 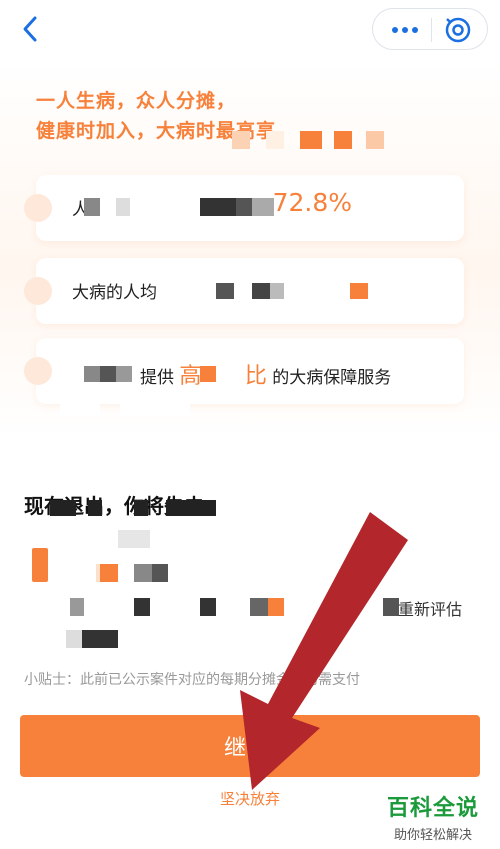 What do you see at coordinates (432, 835) in the screenshot?
I see `watermark-slogan: 助你轻松解决` at bounding box center [432, 835].